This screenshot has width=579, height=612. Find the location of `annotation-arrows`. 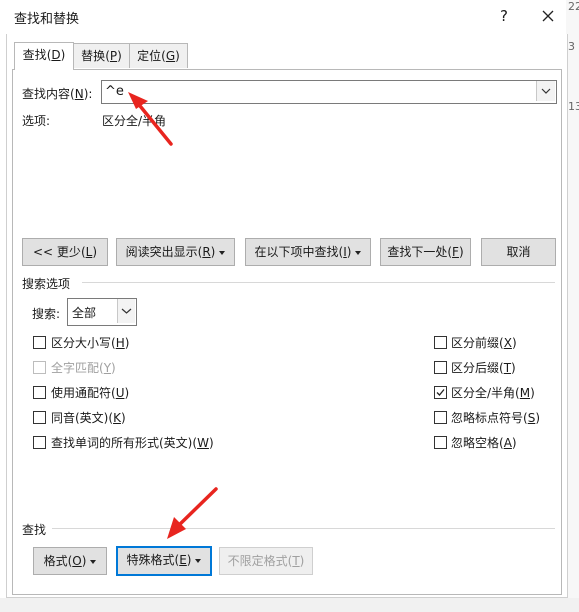

annotation-arrows is located at coordinates (173, 315).